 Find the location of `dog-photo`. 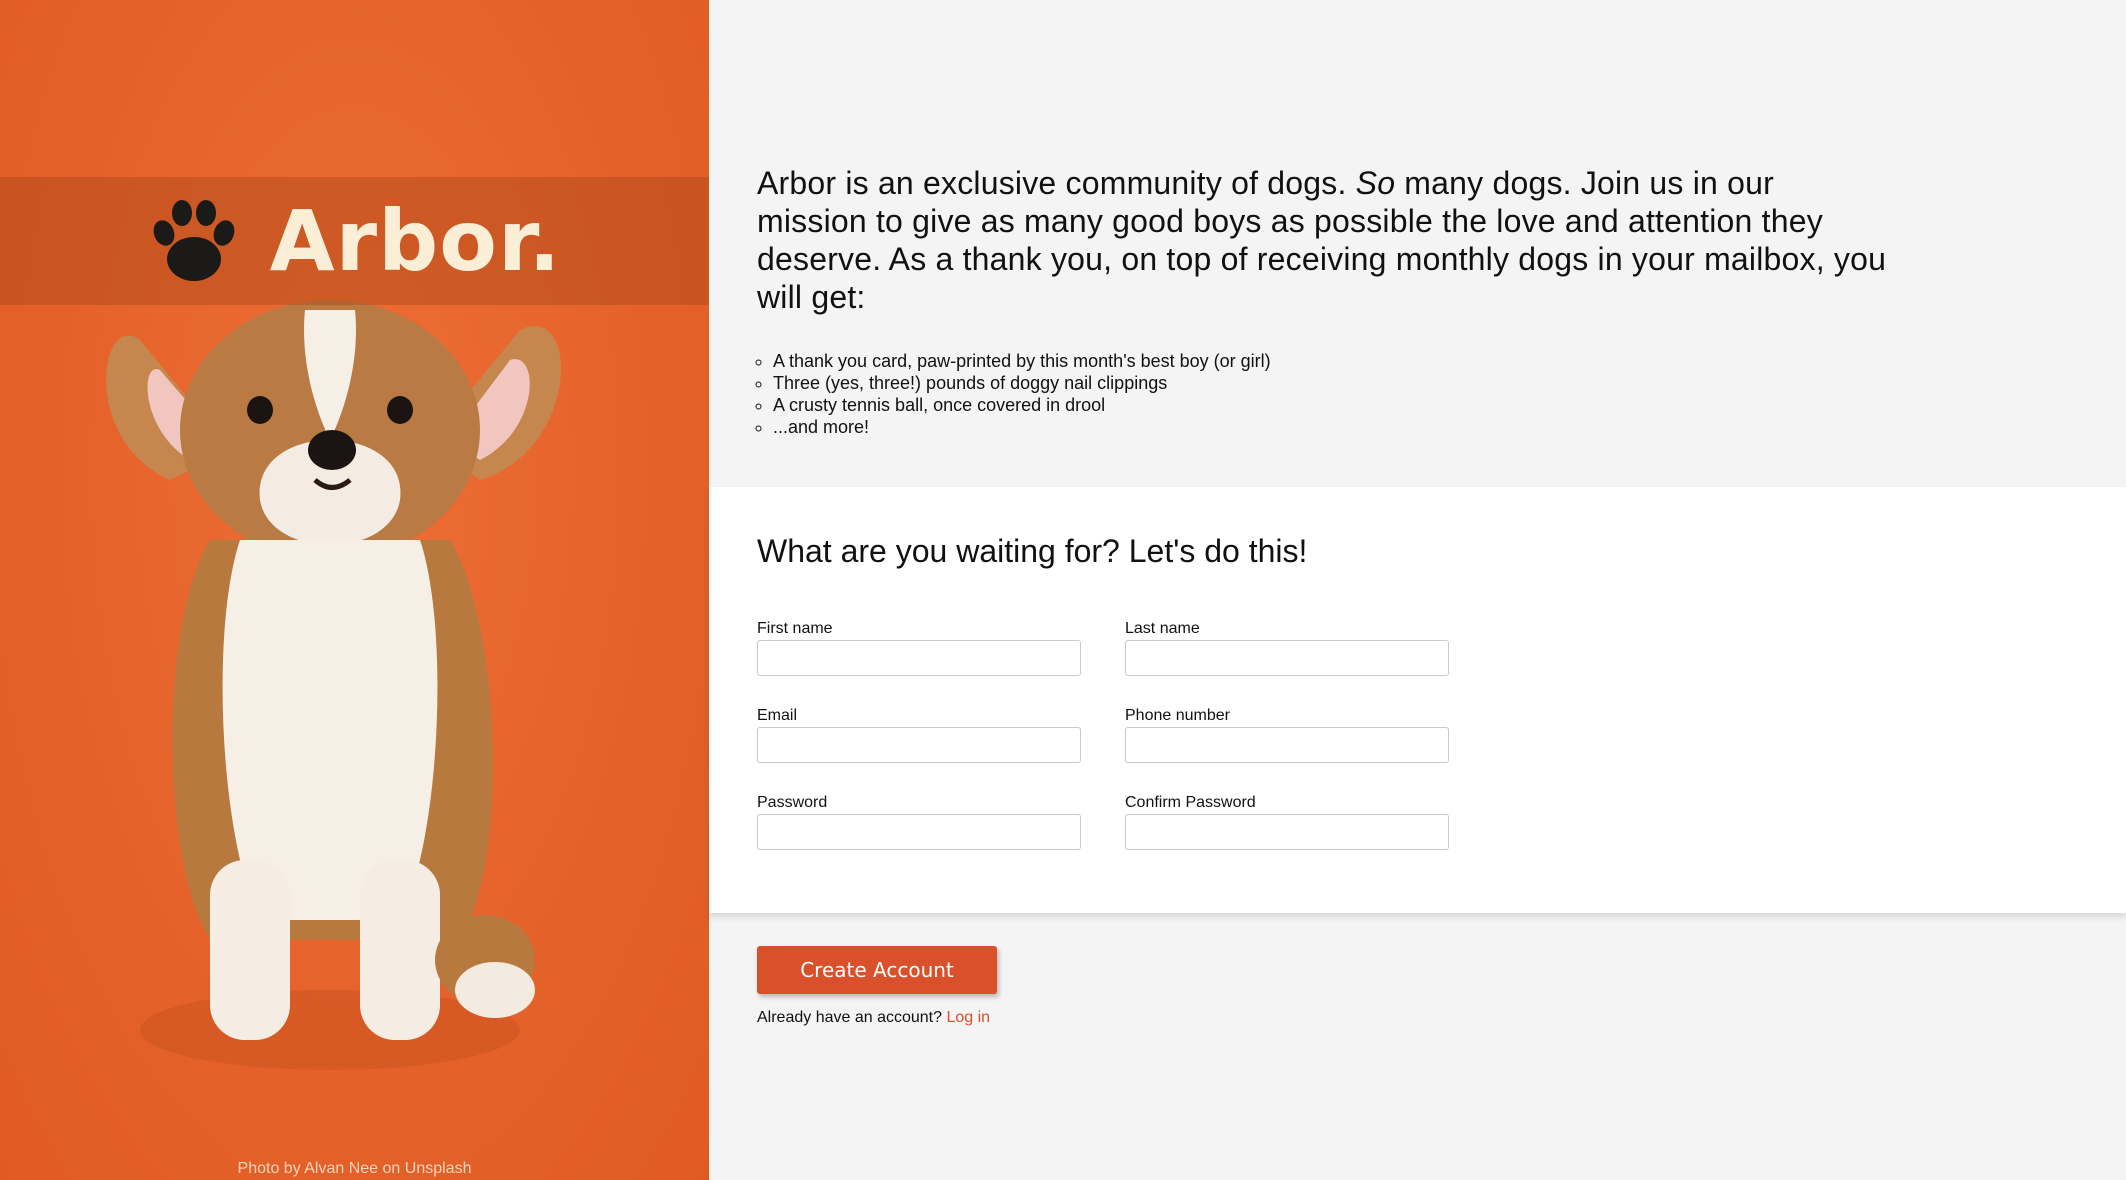

dog-photo is located at coordinates (333, 685).